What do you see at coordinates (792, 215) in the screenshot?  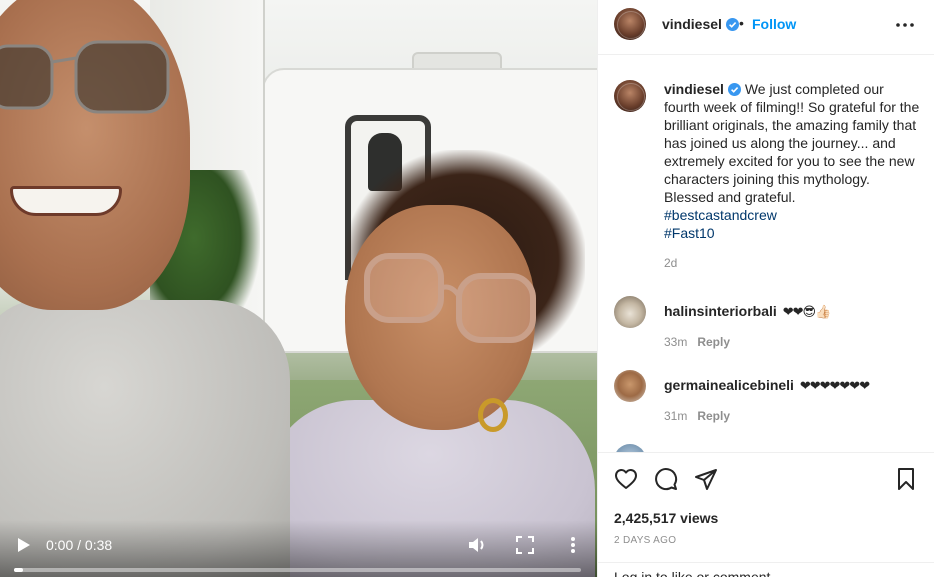 I see `hashtag-link: #bestcastandcrew` at bounding box center [792, 215].